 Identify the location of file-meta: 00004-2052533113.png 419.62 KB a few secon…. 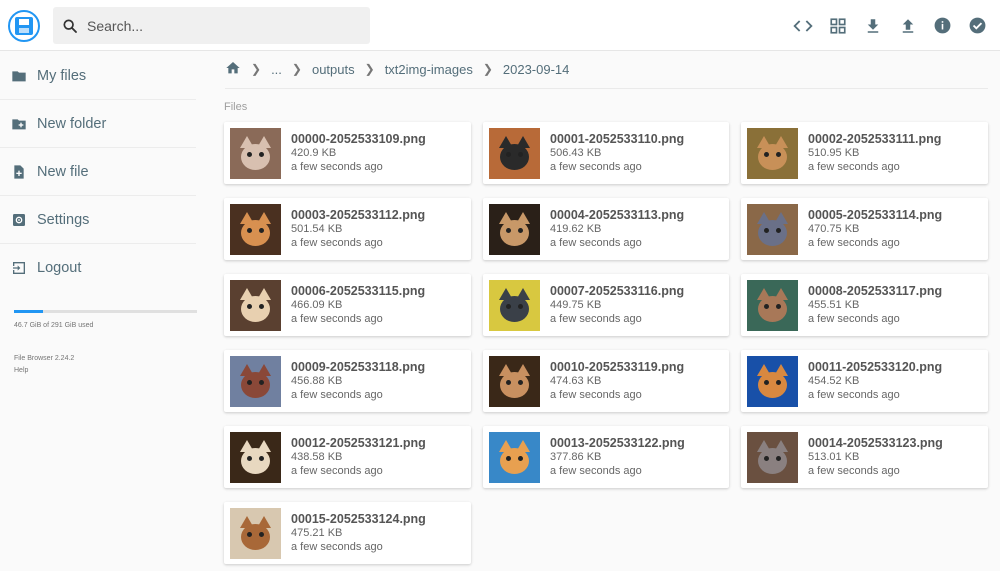
(617, 229).